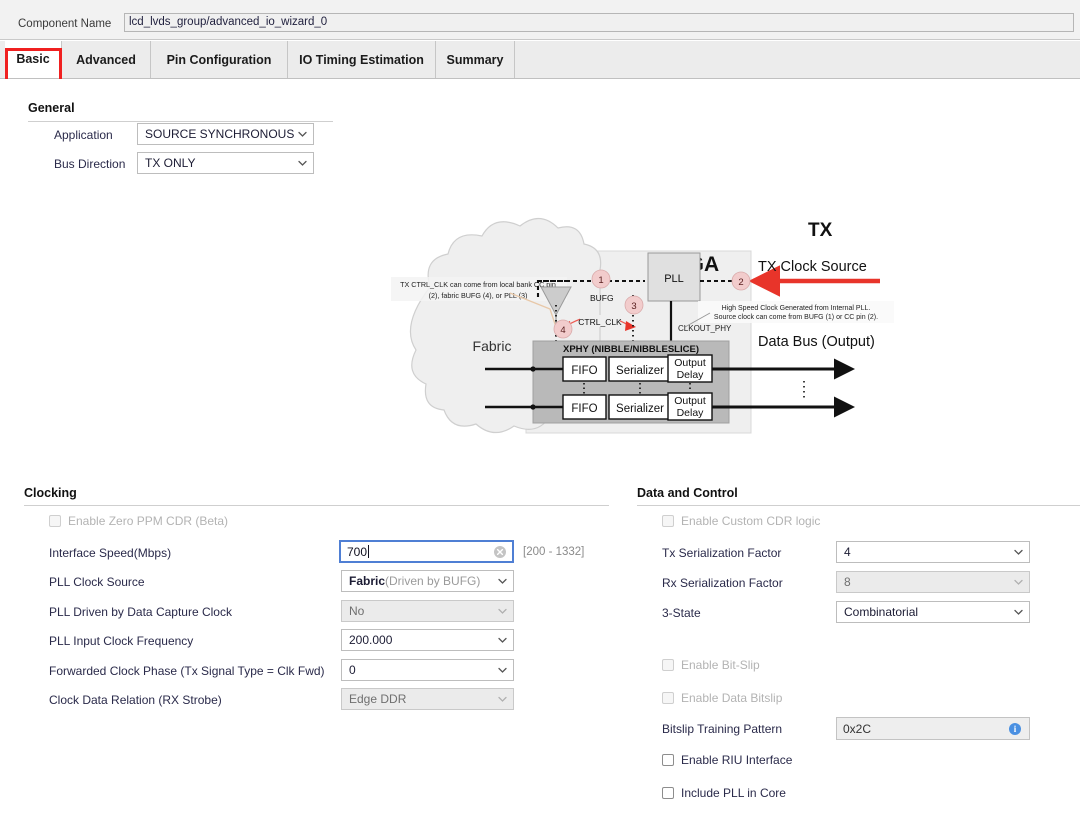 The height and width of the screenshot is (835, 1080). What do you see at coordinates (602, 298) in the screenshot?
I see `bufg-label: BUFG` at bounding box center [602, 298].